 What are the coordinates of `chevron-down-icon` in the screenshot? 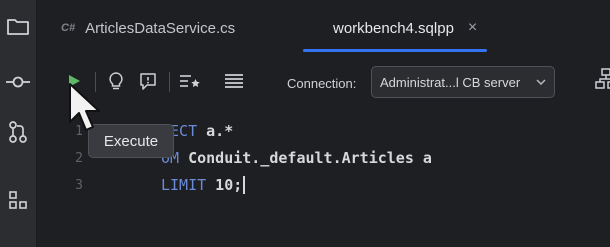 It's located at (541, 82).